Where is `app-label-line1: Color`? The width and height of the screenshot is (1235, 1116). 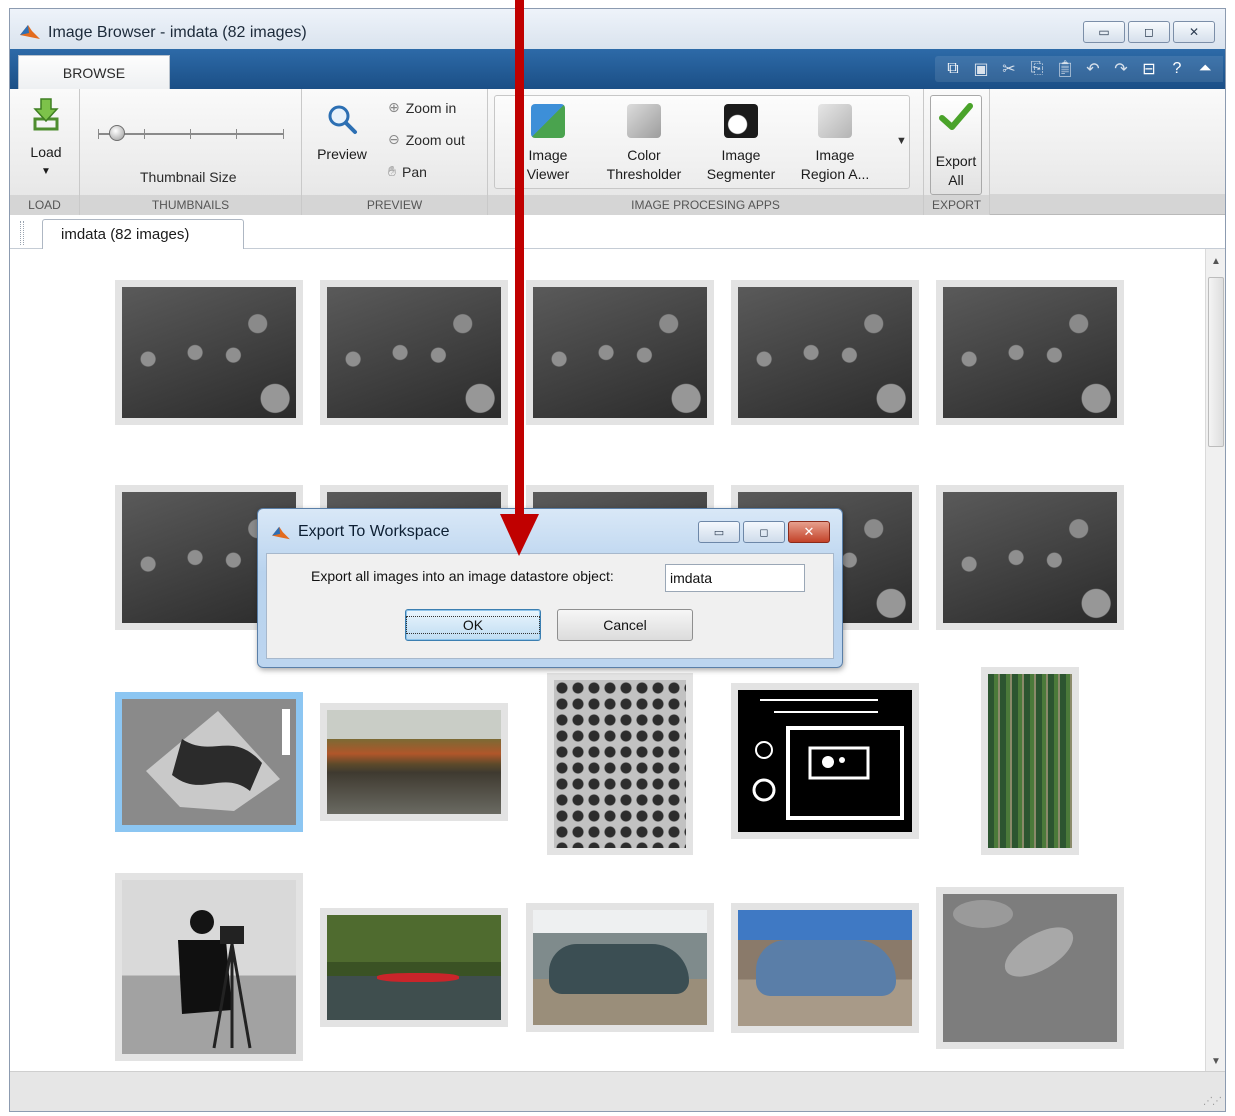
app-label-line1: Color is located at coordinates (644, 155).